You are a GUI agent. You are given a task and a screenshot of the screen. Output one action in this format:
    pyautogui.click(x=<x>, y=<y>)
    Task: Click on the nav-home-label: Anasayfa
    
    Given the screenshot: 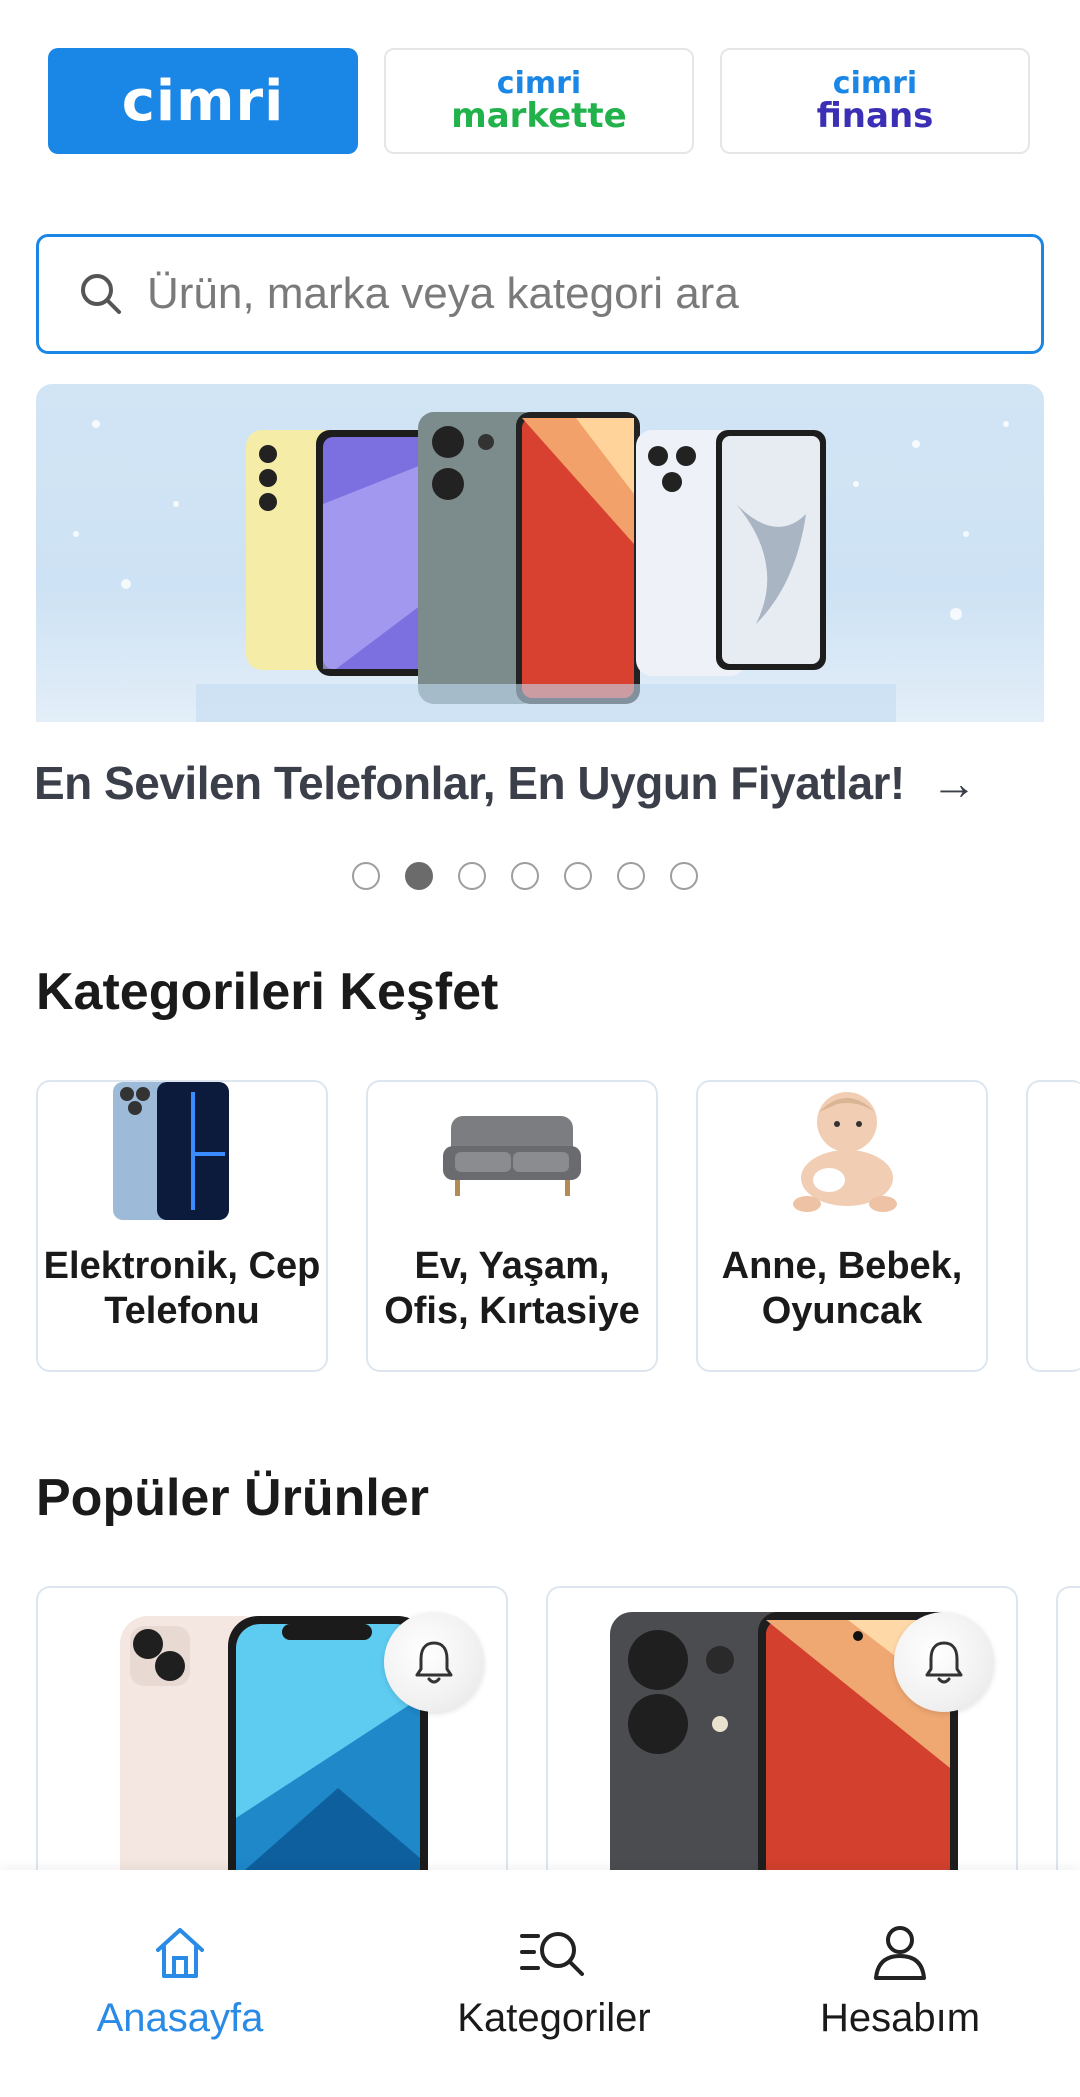 What is the action you would take?
    pyautogui.click(x=180, y=2018)
    